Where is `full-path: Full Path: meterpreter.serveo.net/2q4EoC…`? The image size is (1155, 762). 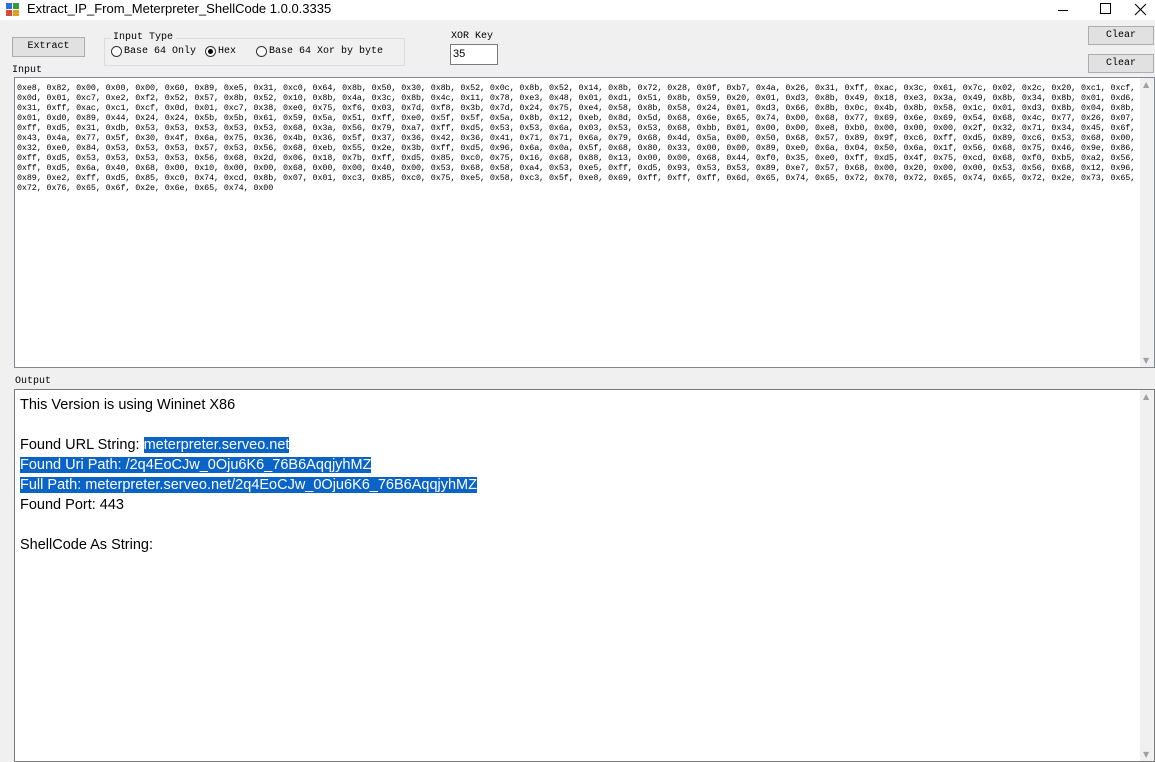
full-path: Full Path: meterpreter.serveo.net/2q4EoC… is located at coordinates (248, 485).